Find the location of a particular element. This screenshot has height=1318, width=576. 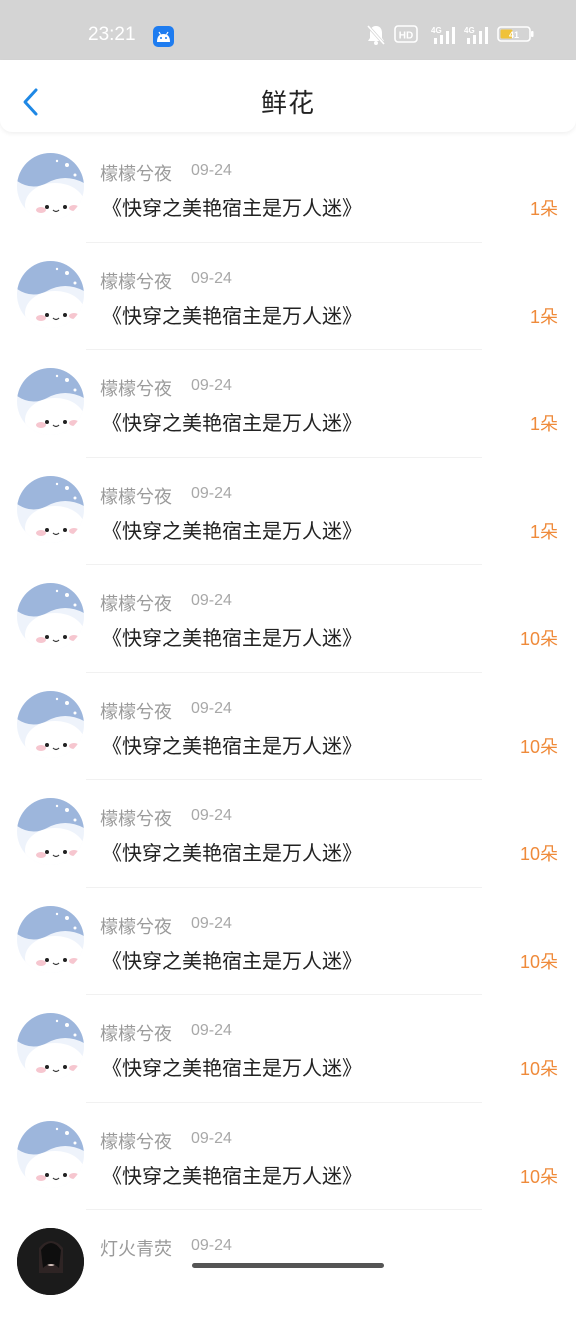

status-time: 23:21 is located at coordinates (112, 34).